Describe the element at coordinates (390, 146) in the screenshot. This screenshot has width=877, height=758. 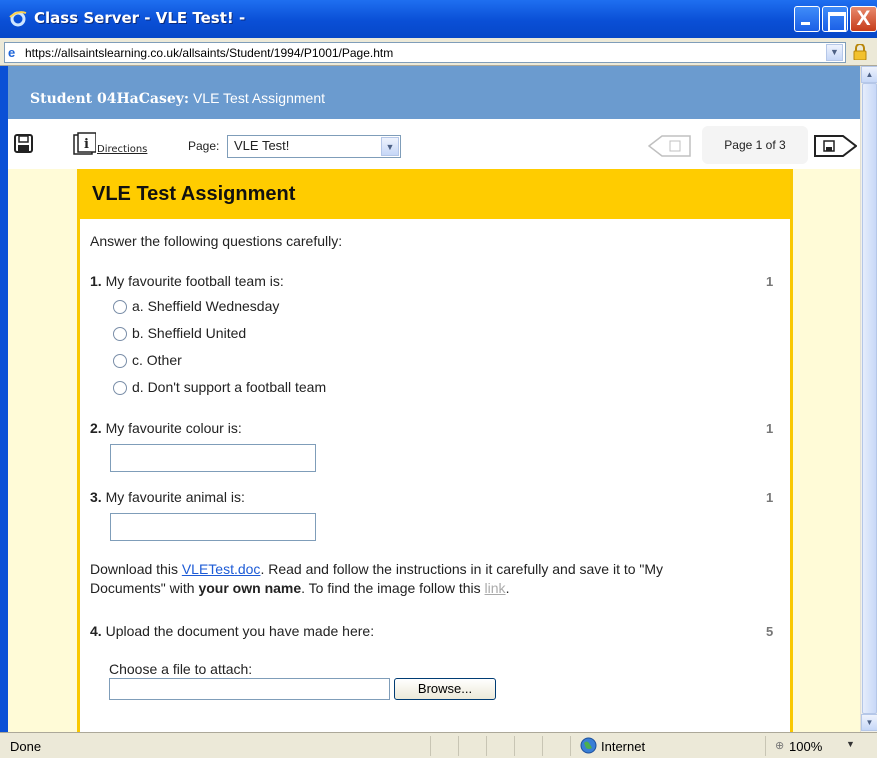
I see `chevron-down-icon: ▼` at that location.